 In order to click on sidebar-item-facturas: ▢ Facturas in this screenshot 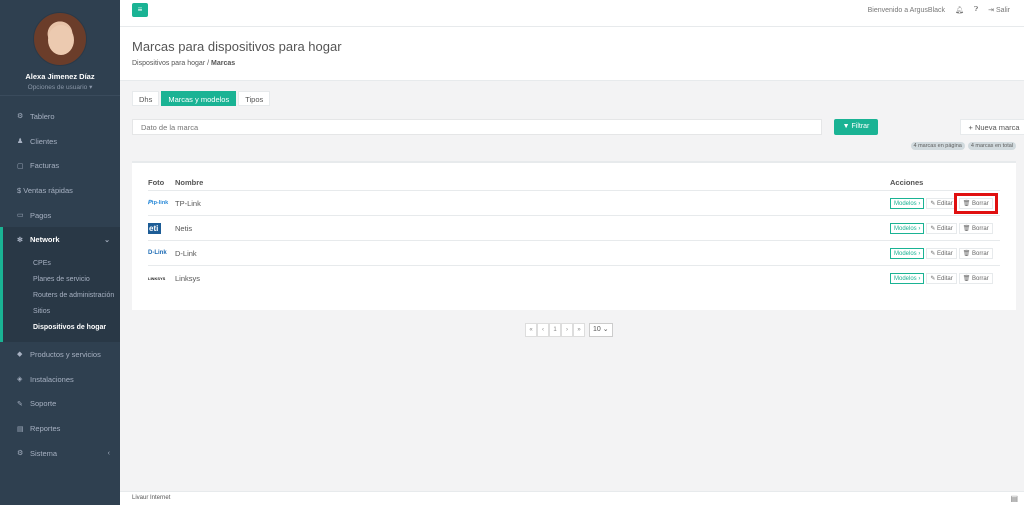, I will do `click(60, 165)`.